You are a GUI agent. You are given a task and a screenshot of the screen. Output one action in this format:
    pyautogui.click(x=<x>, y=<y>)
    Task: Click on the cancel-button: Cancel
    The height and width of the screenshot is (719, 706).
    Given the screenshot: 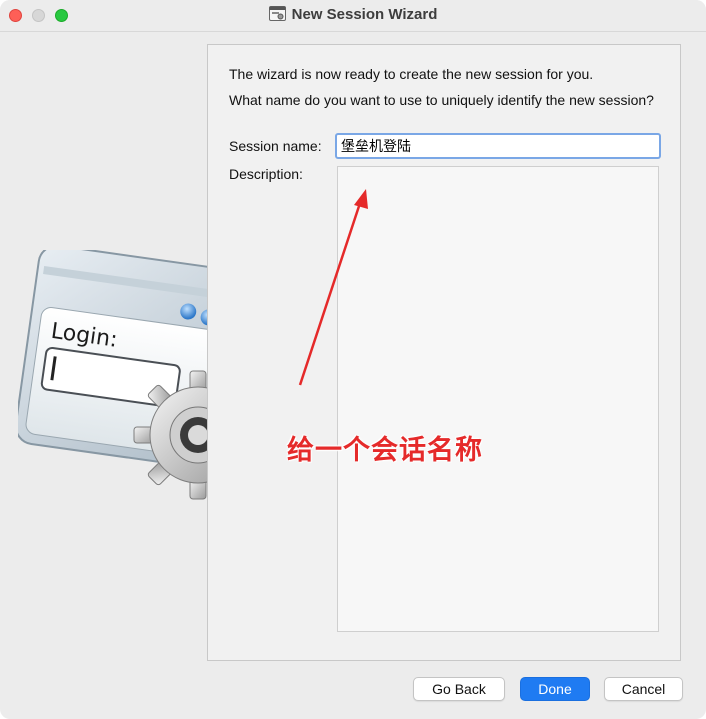 What is the action you would take?
    pyautogui.click(x=643, y=689)
    